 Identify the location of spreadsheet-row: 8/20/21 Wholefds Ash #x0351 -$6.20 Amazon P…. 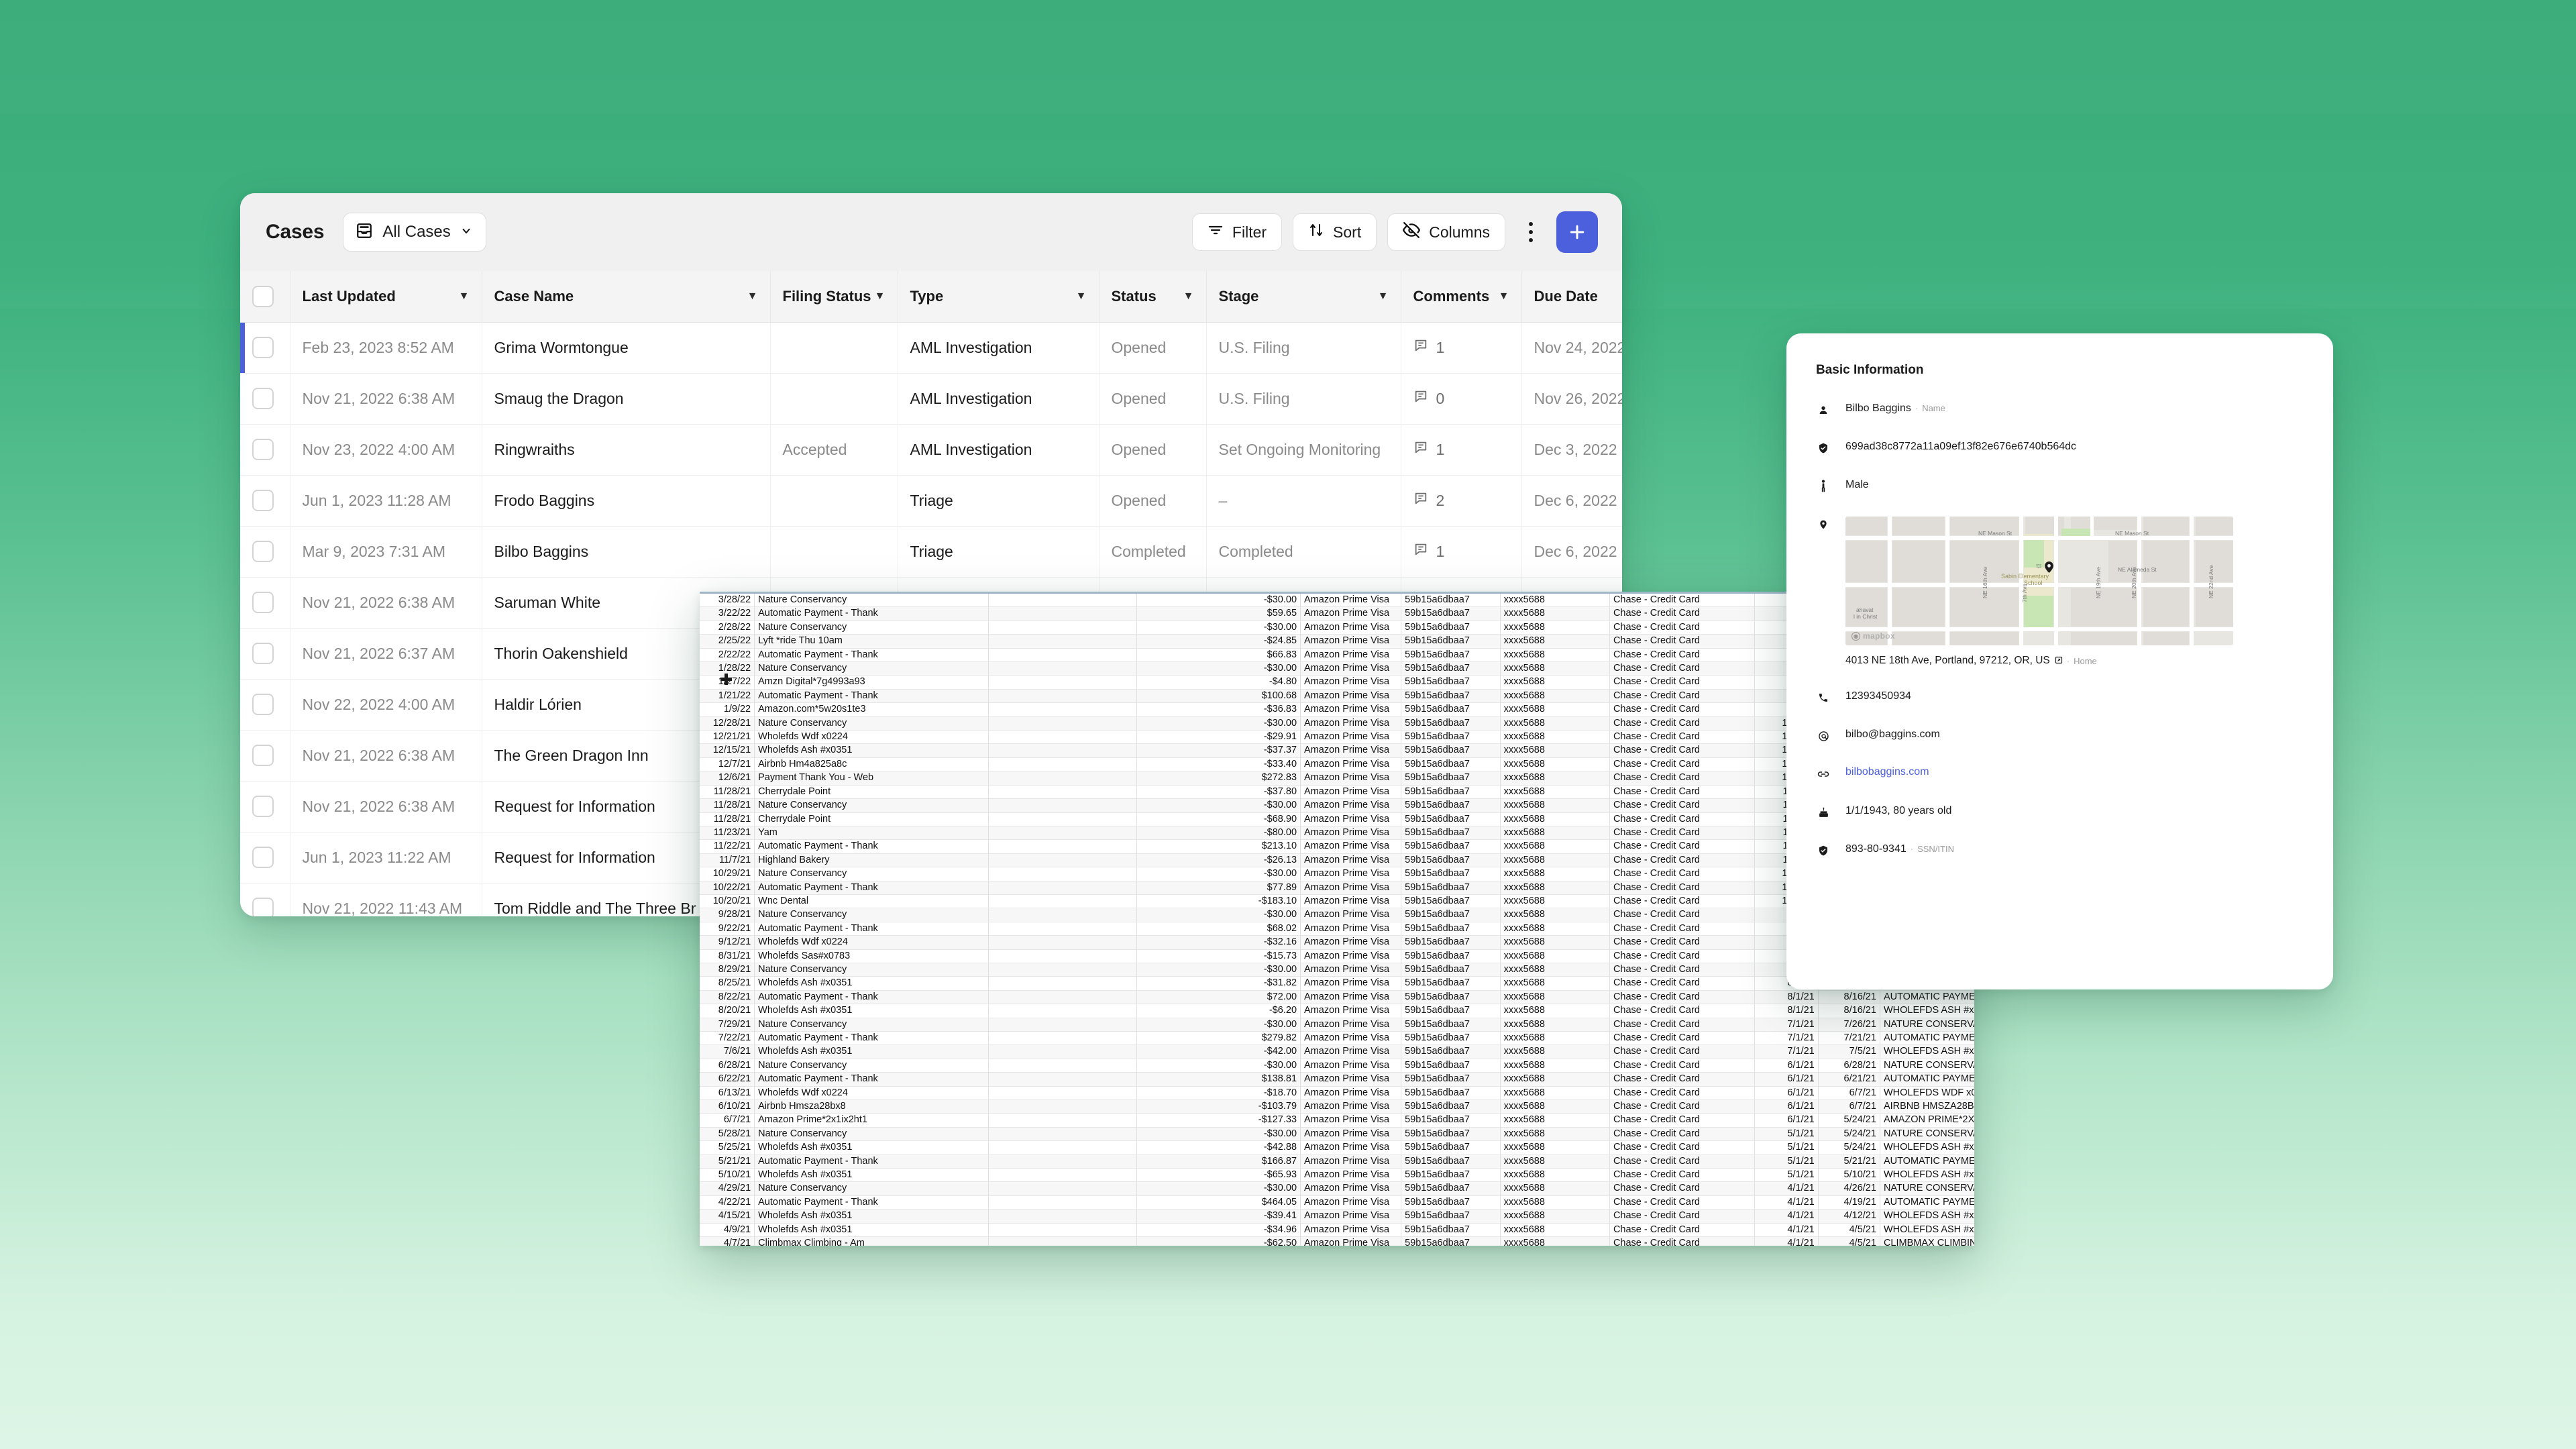
(1337, 1011).